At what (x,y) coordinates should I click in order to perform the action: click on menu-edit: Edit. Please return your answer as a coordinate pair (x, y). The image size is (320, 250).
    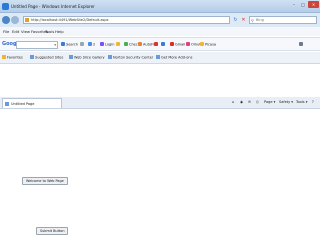
    Looking at the image, I should click on (15, 31).